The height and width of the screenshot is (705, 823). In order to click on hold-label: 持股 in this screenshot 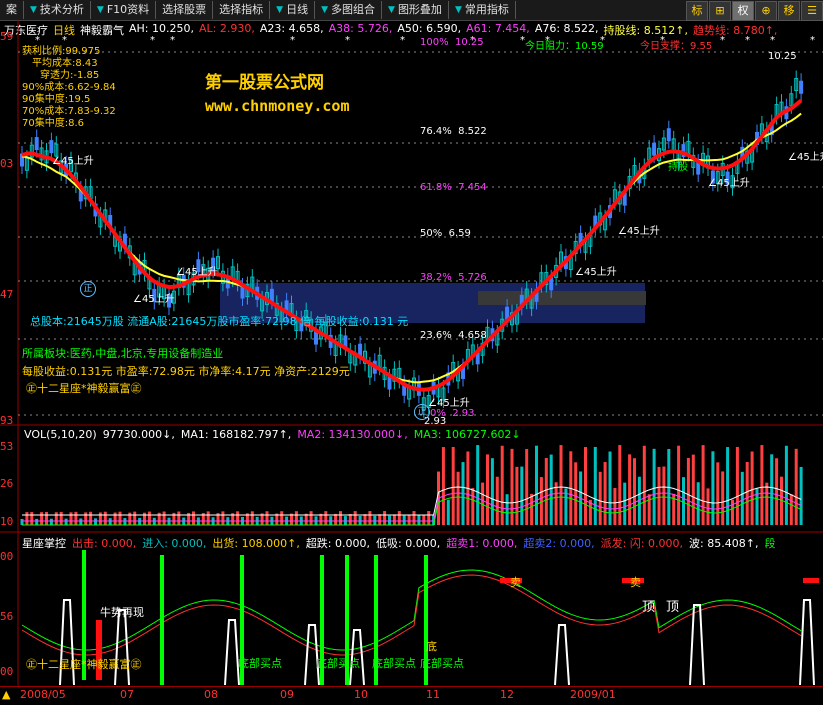, I will do `click(678, 167)`.